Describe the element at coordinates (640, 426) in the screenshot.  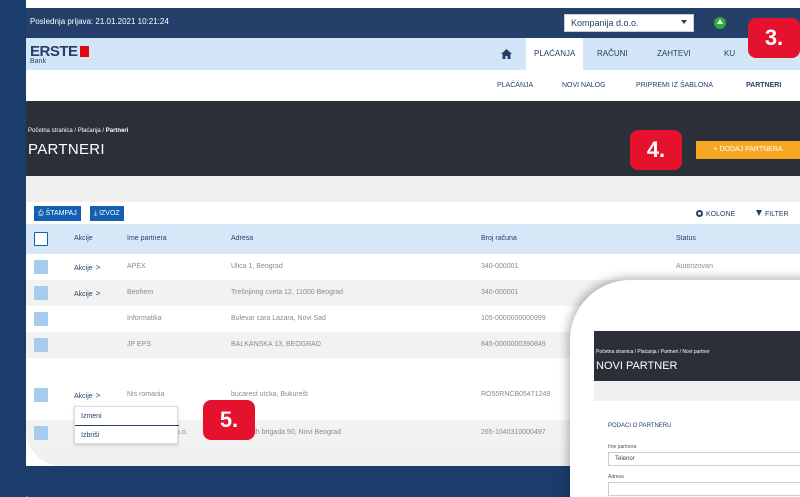
I see `partner-data-section-title: PODACI O PARTNERU` at that location.